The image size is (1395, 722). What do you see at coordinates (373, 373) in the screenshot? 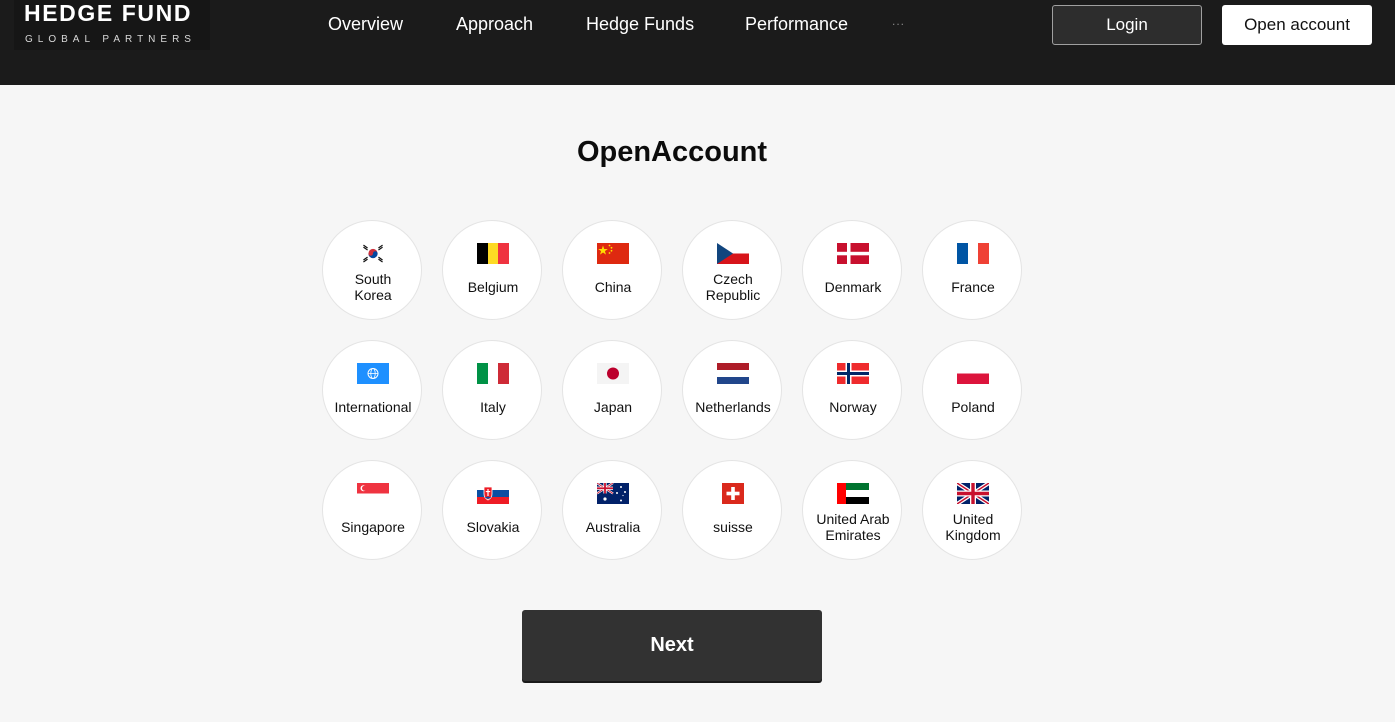
I see `international-flag-icon` at bounding box center [373, 373].